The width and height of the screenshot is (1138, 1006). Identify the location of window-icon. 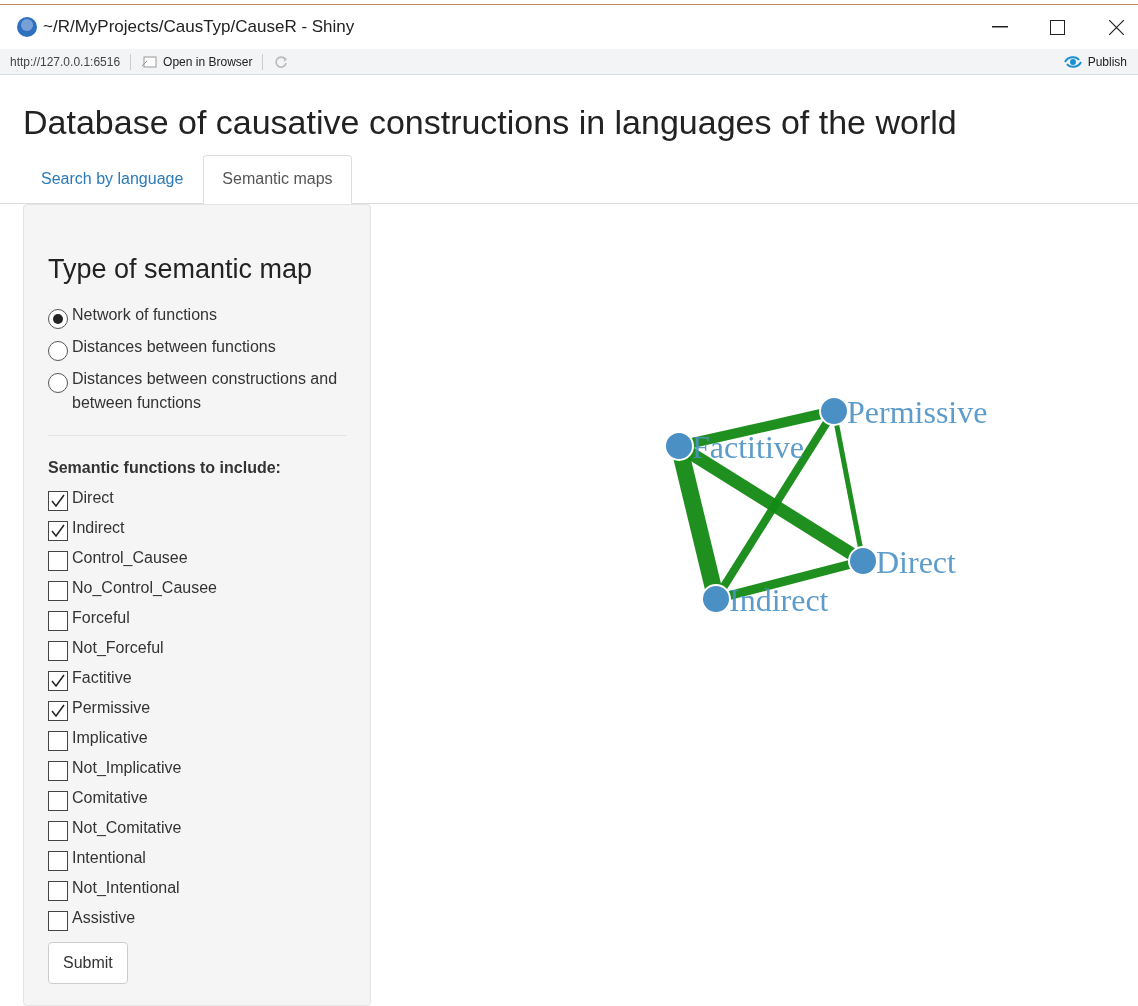
(149, 61).